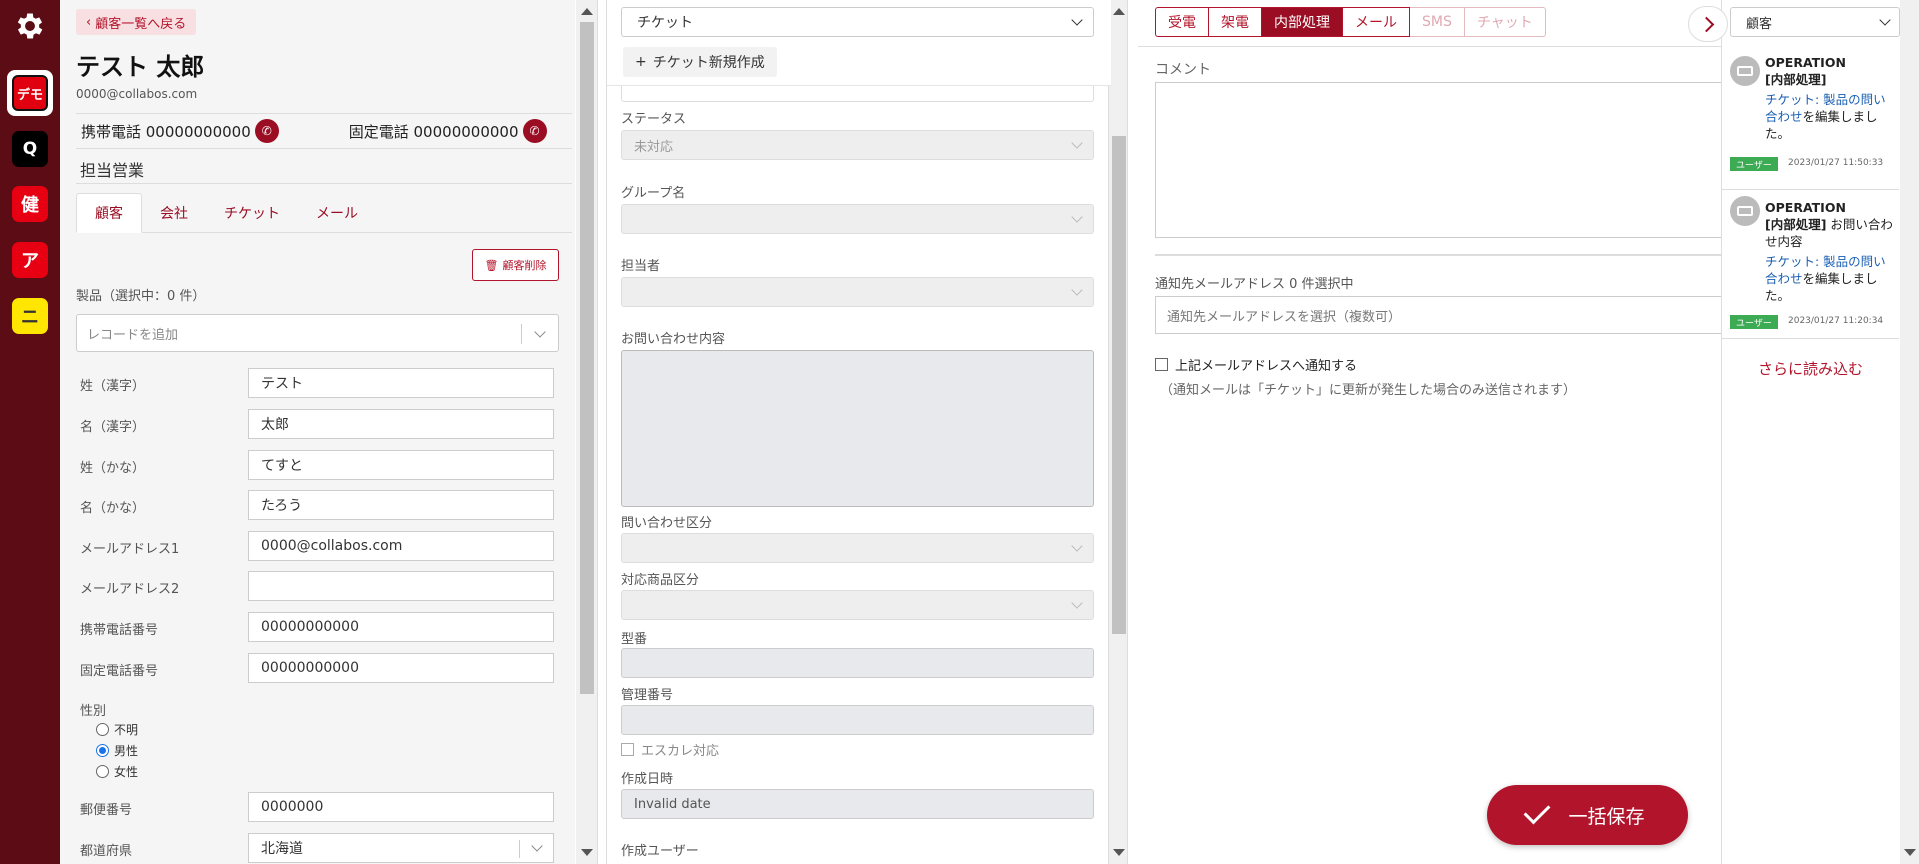 The width and height of the screenshot is (1919, 864). I want to click on back-to-list-label: 顧客一覧へ戻る, so click(141, 24).